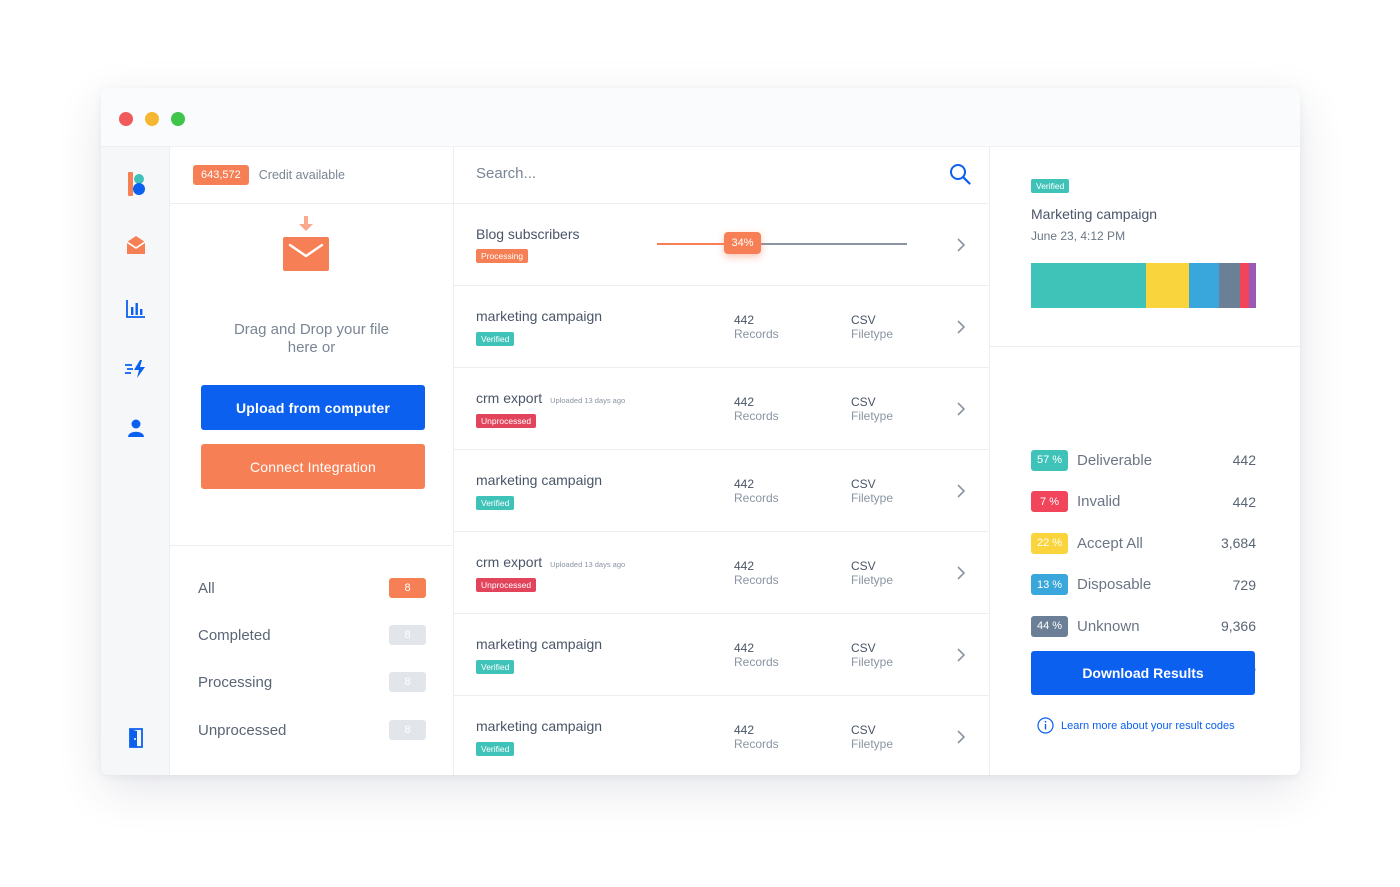 The height and width of the screenshot is (887, 1400). Describe the element at coordinates (152, 119) in the screenshot. I see `minimize-window-button` at that location.